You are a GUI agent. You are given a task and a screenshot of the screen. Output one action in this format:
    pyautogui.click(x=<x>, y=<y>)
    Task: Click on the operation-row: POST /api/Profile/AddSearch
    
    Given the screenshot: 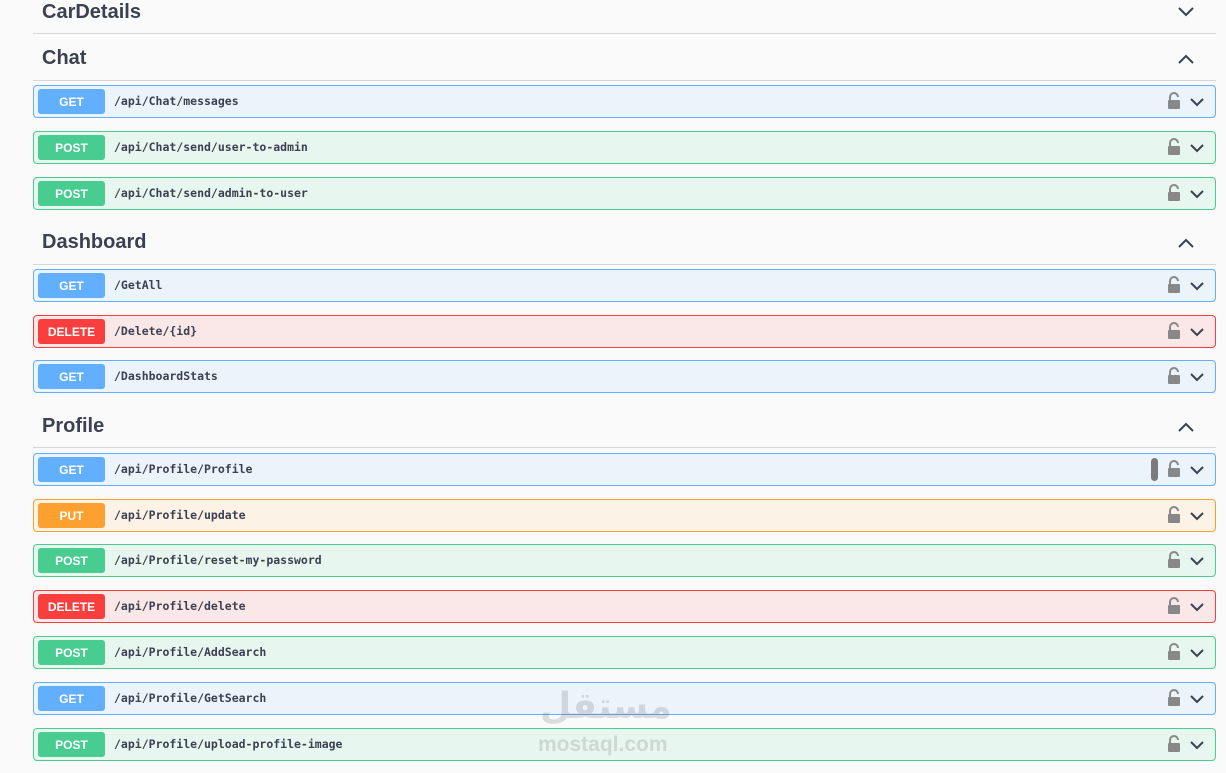 What is the action you would take?
    pyautogui.click(x=624, y=652)
    